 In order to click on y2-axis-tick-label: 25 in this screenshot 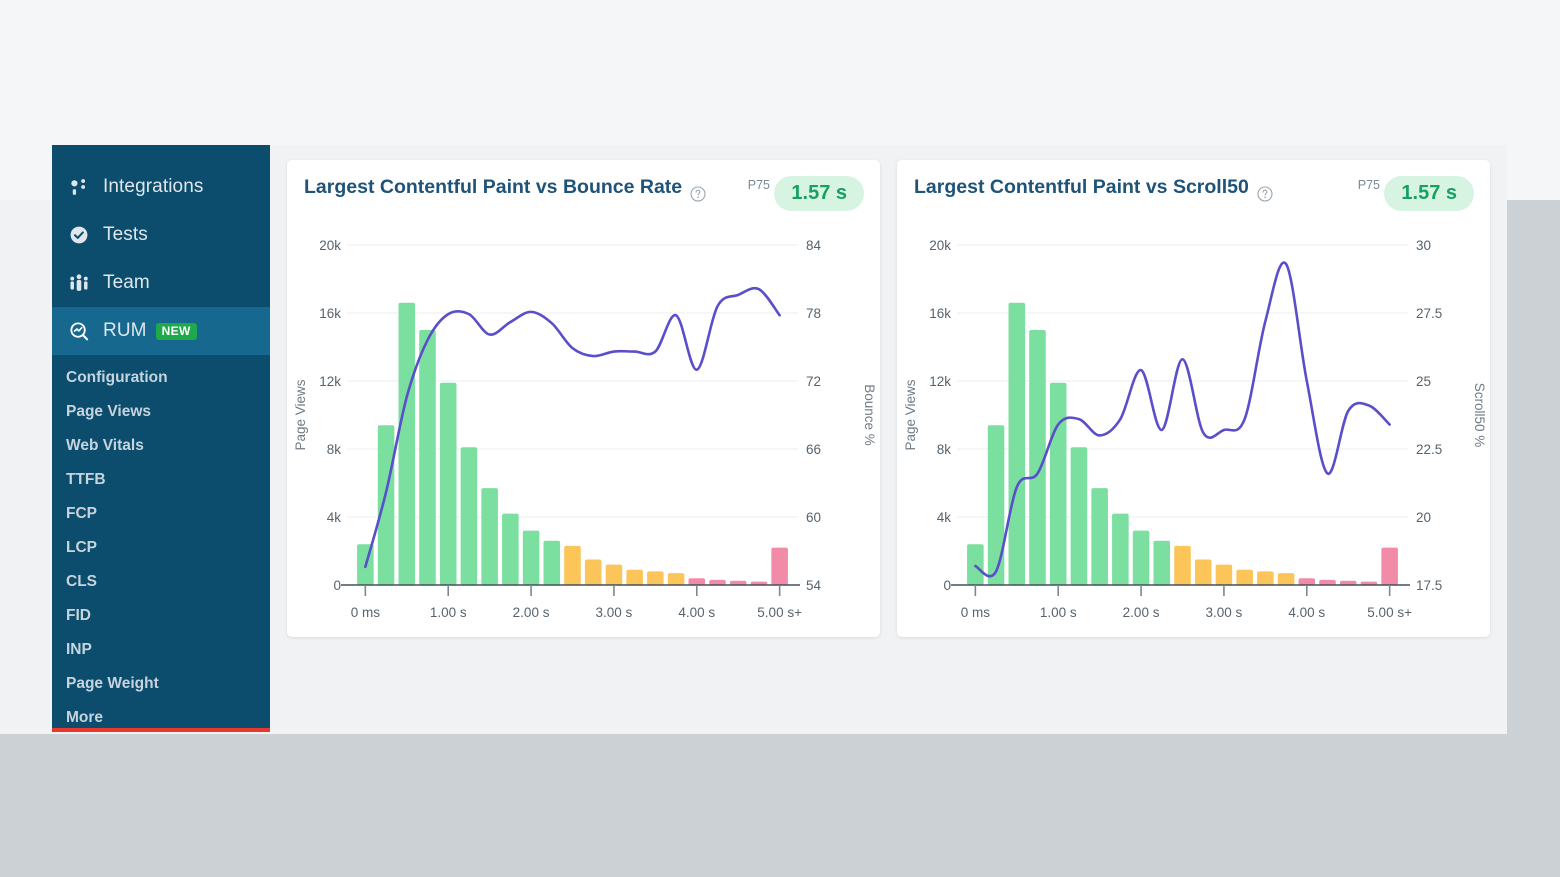, I will do `click(1423, 381)`.